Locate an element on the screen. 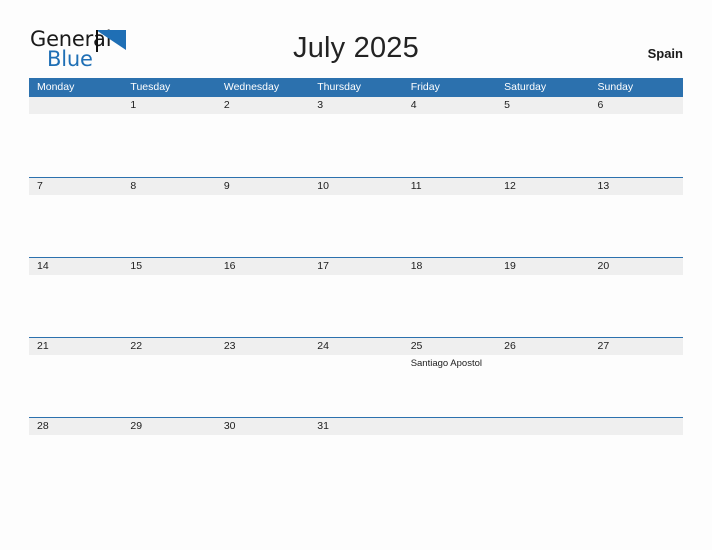 The height and width of the screenshot is (550, 712). day-cell-number: 3 is located at coordinates (355, 105).